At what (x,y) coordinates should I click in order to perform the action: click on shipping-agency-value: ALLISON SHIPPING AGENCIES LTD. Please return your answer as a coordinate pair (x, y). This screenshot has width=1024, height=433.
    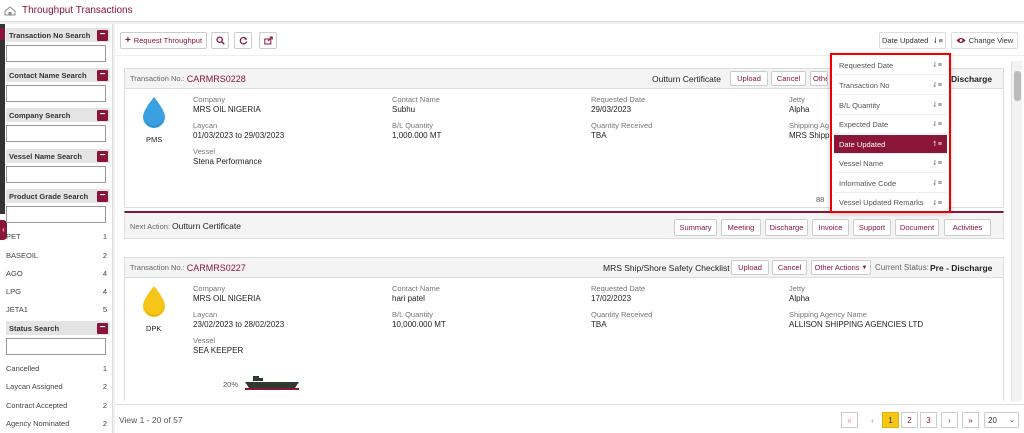
    Looking at the image, I should click on (856, 324).